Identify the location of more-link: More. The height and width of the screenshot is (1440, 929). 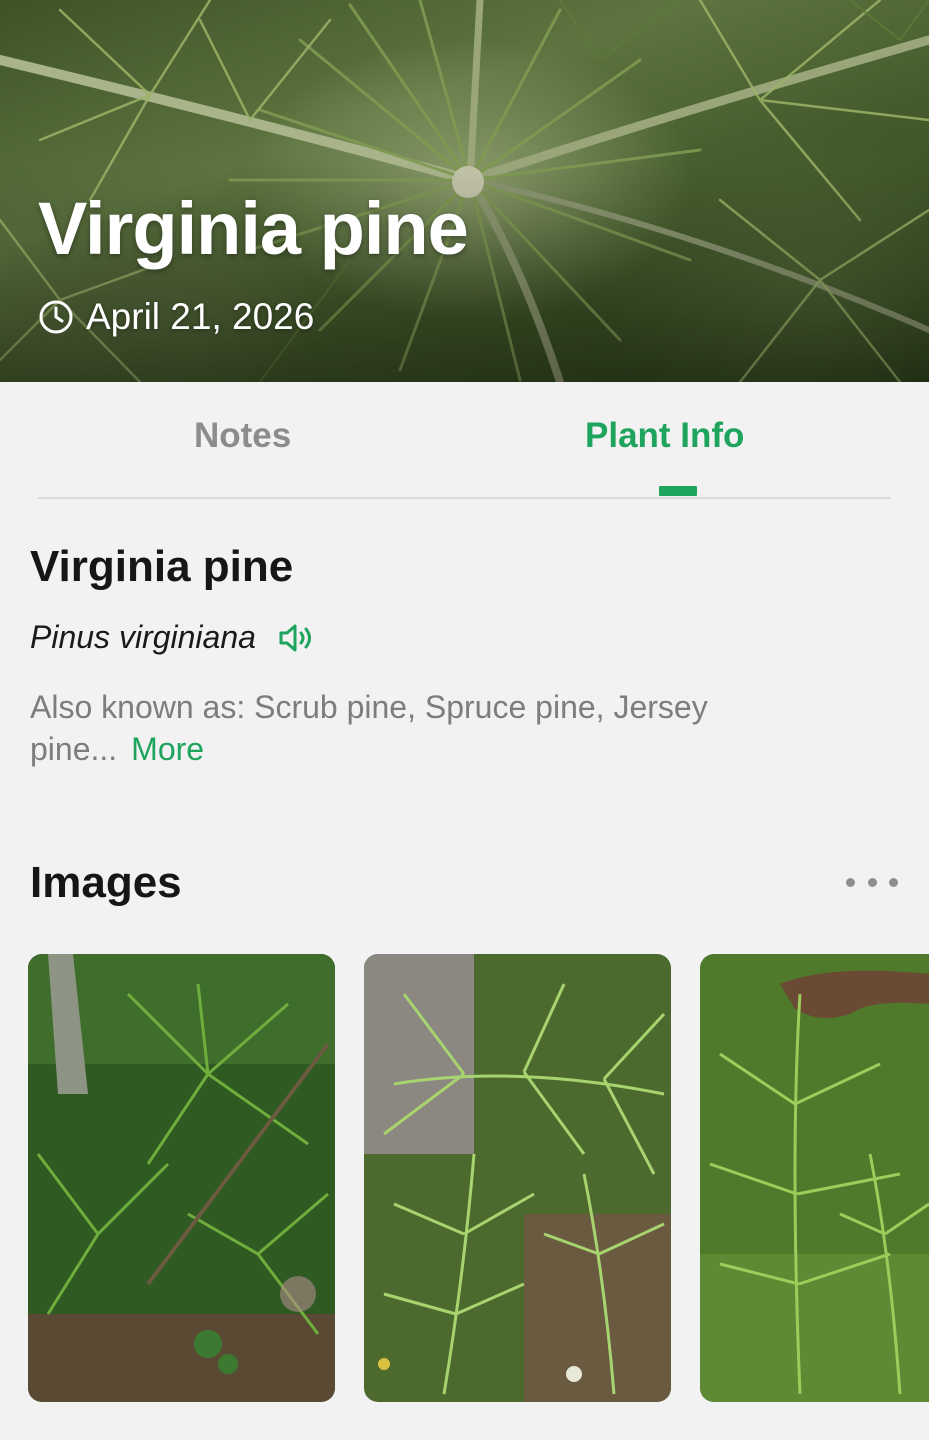
(167, 749).